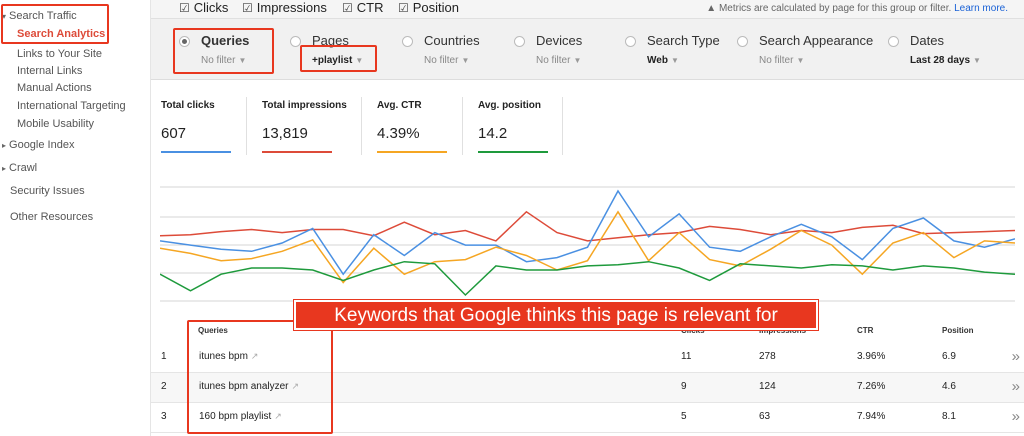  I want to click on position-cell: 4.6, so click(949, 386).